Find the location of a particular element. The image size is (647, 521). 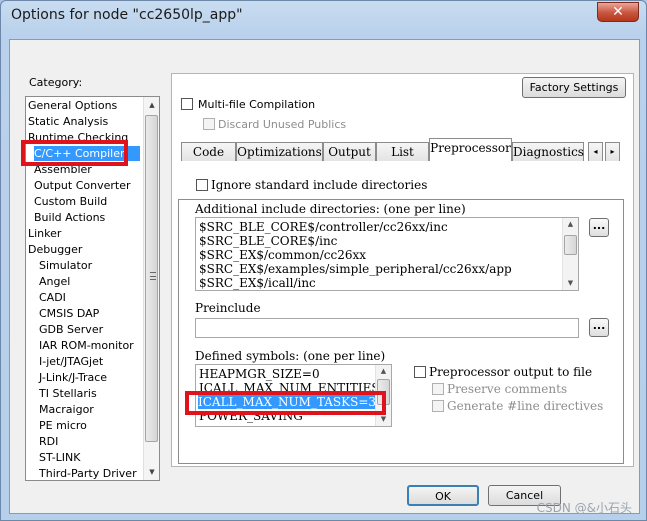

ignore-std-label: Ignore standard include directories is located at coordinates (319, 185).